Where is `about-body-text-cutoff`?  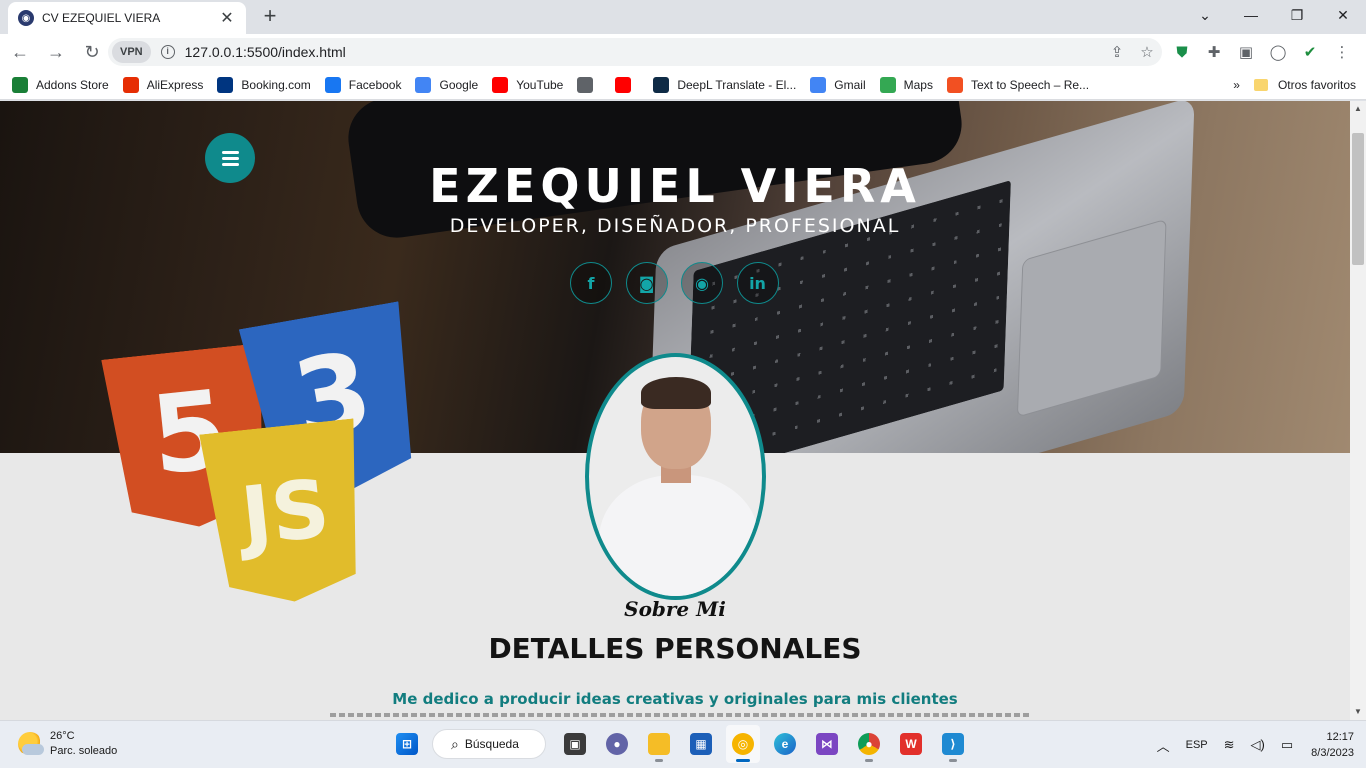
about-body-text-cutoff is located at coordinates (680, 715).